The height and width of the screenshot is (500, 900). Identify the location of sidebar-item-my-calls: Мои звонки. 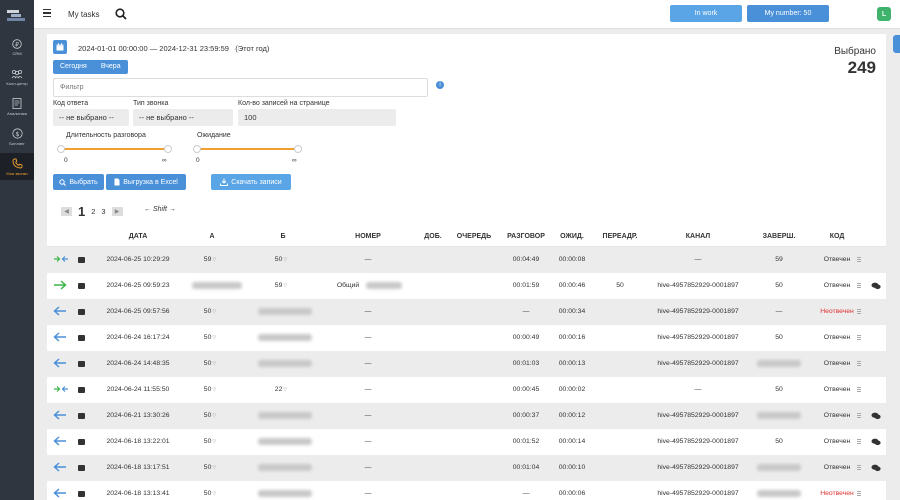
(17, 166).